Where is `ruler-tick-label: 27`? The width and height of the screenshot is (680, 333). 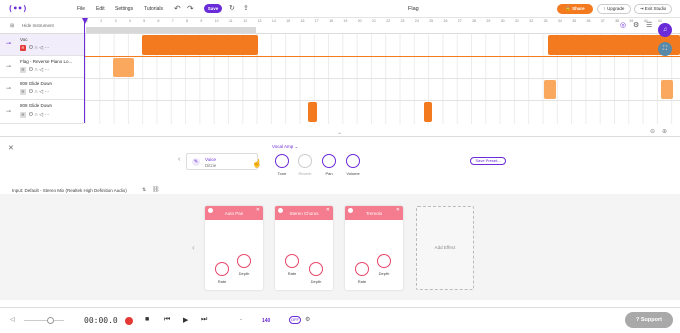
ruler-tick-label: 27 is located at coordinates (459, 21).